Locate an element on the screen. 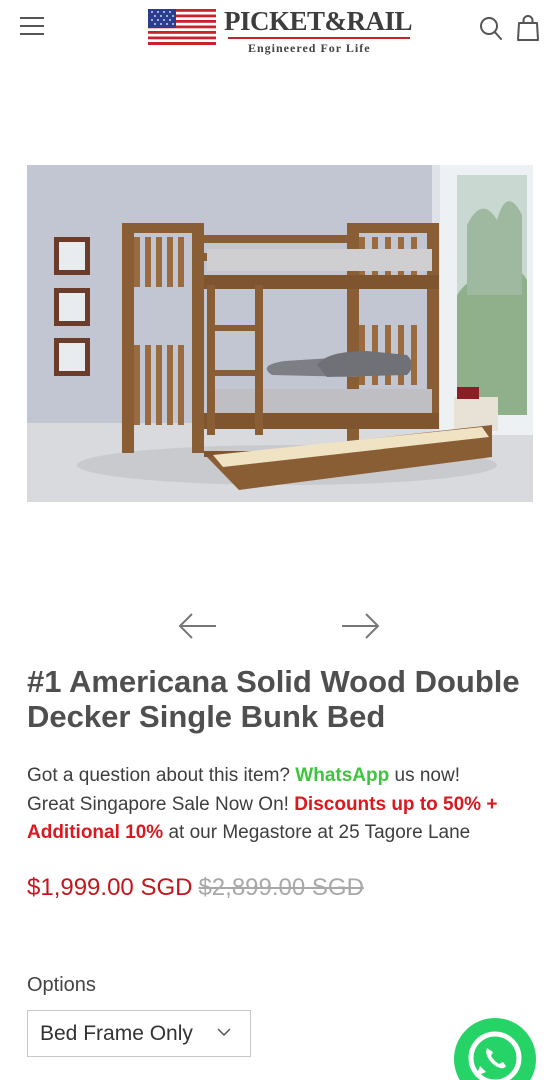 This screenshot has height=1080, width=560. arrow-left-icon is located at coordinates (198, 626).